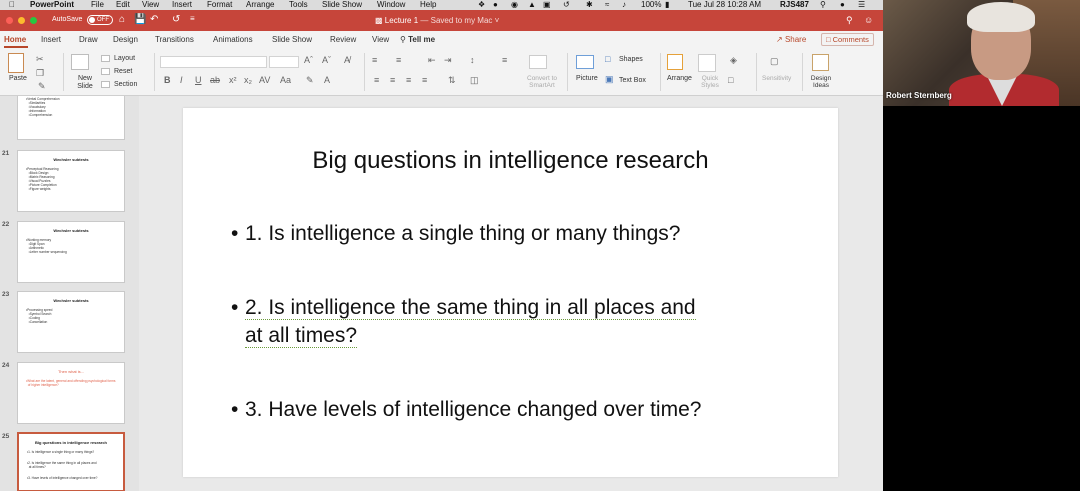 The height and width of the screenshot is (491, 1080). Describe the element at coordinates (167, 80) in the screenshot. I see `bold-icon: B` at that location.